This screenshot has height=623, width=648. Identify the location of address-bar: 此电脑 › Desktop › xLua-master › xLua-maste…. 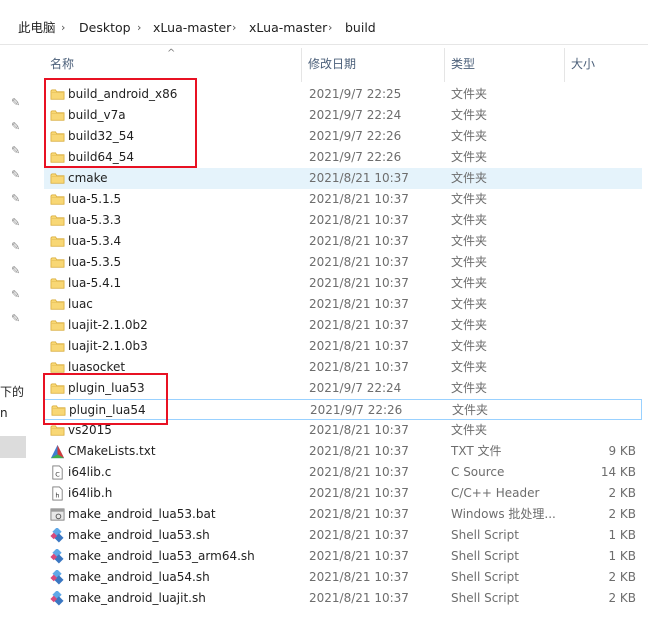
(324, 27).